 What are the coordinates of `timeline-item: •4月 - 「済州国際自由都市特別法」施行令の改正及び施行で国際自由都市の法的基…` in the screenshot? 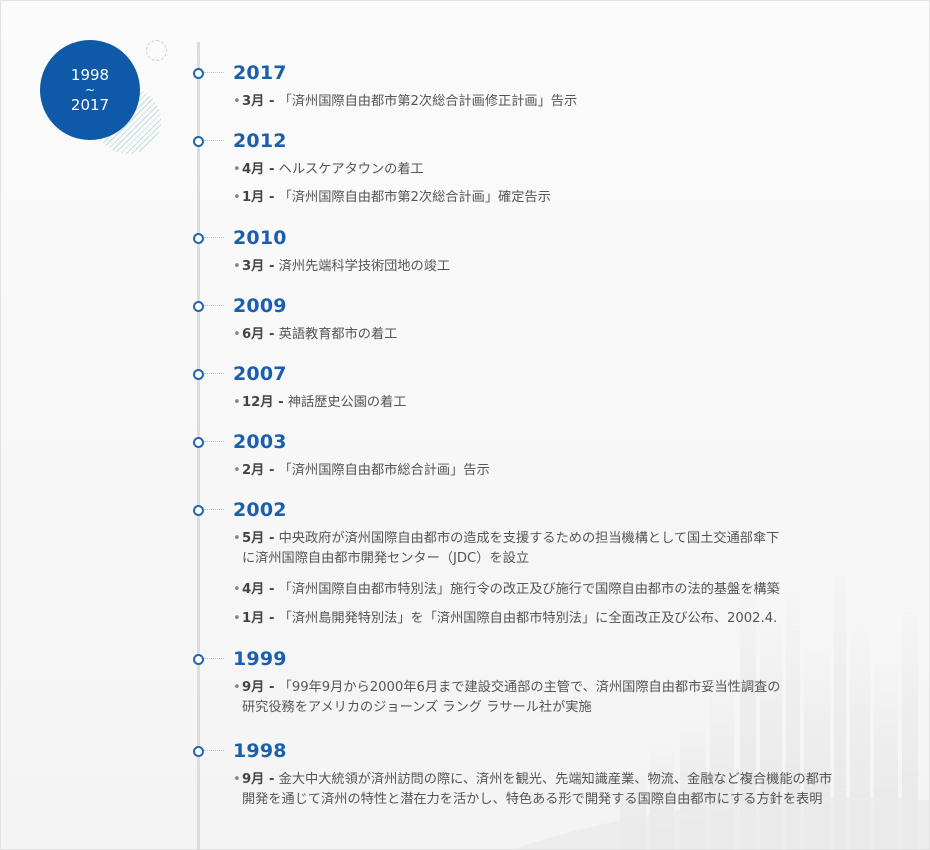 It's located at (506, 589).